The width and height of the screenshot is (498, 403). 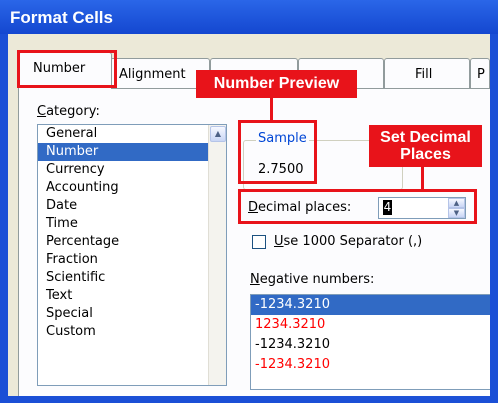 I want to click on list-item: Text, so click(x=132, y=296).